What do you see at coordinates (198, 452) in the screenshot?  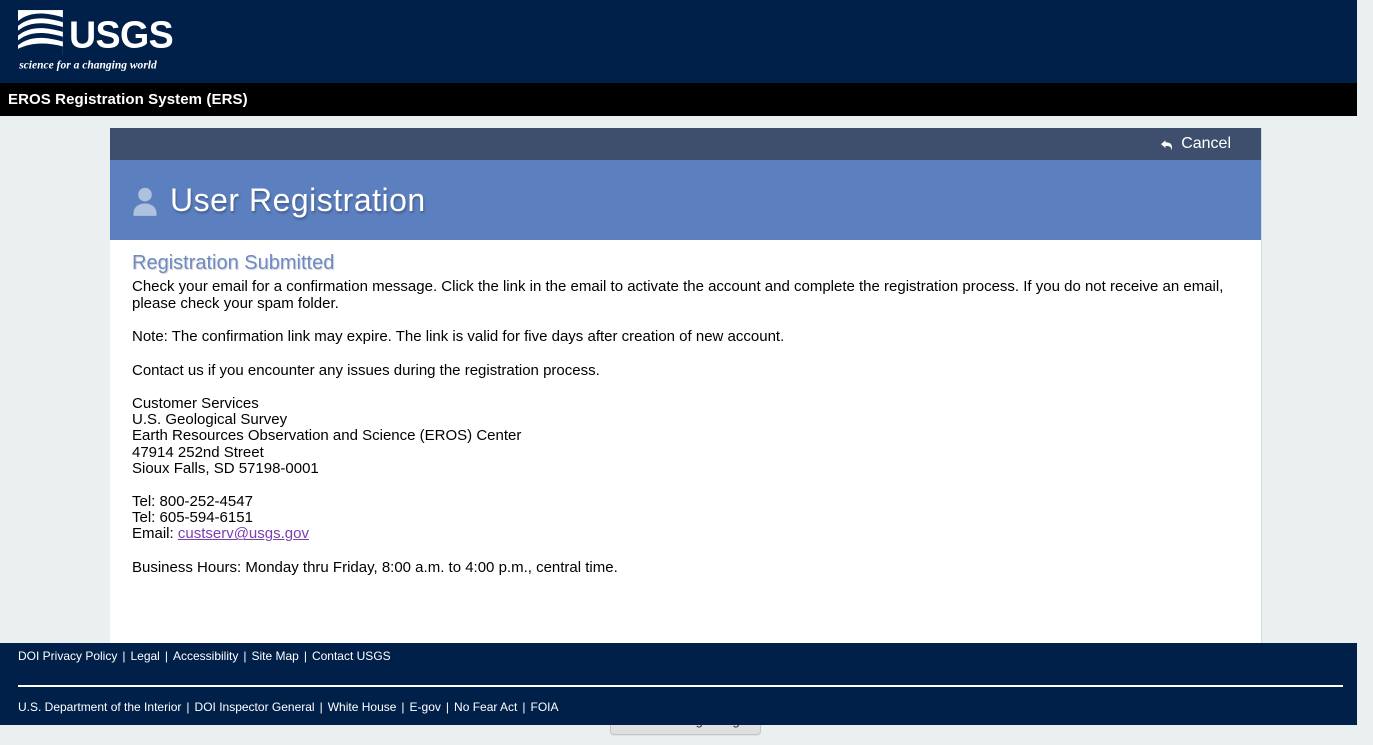 I see `address-line-4: 47914 252nd Street` at bounding box center [198, 452].